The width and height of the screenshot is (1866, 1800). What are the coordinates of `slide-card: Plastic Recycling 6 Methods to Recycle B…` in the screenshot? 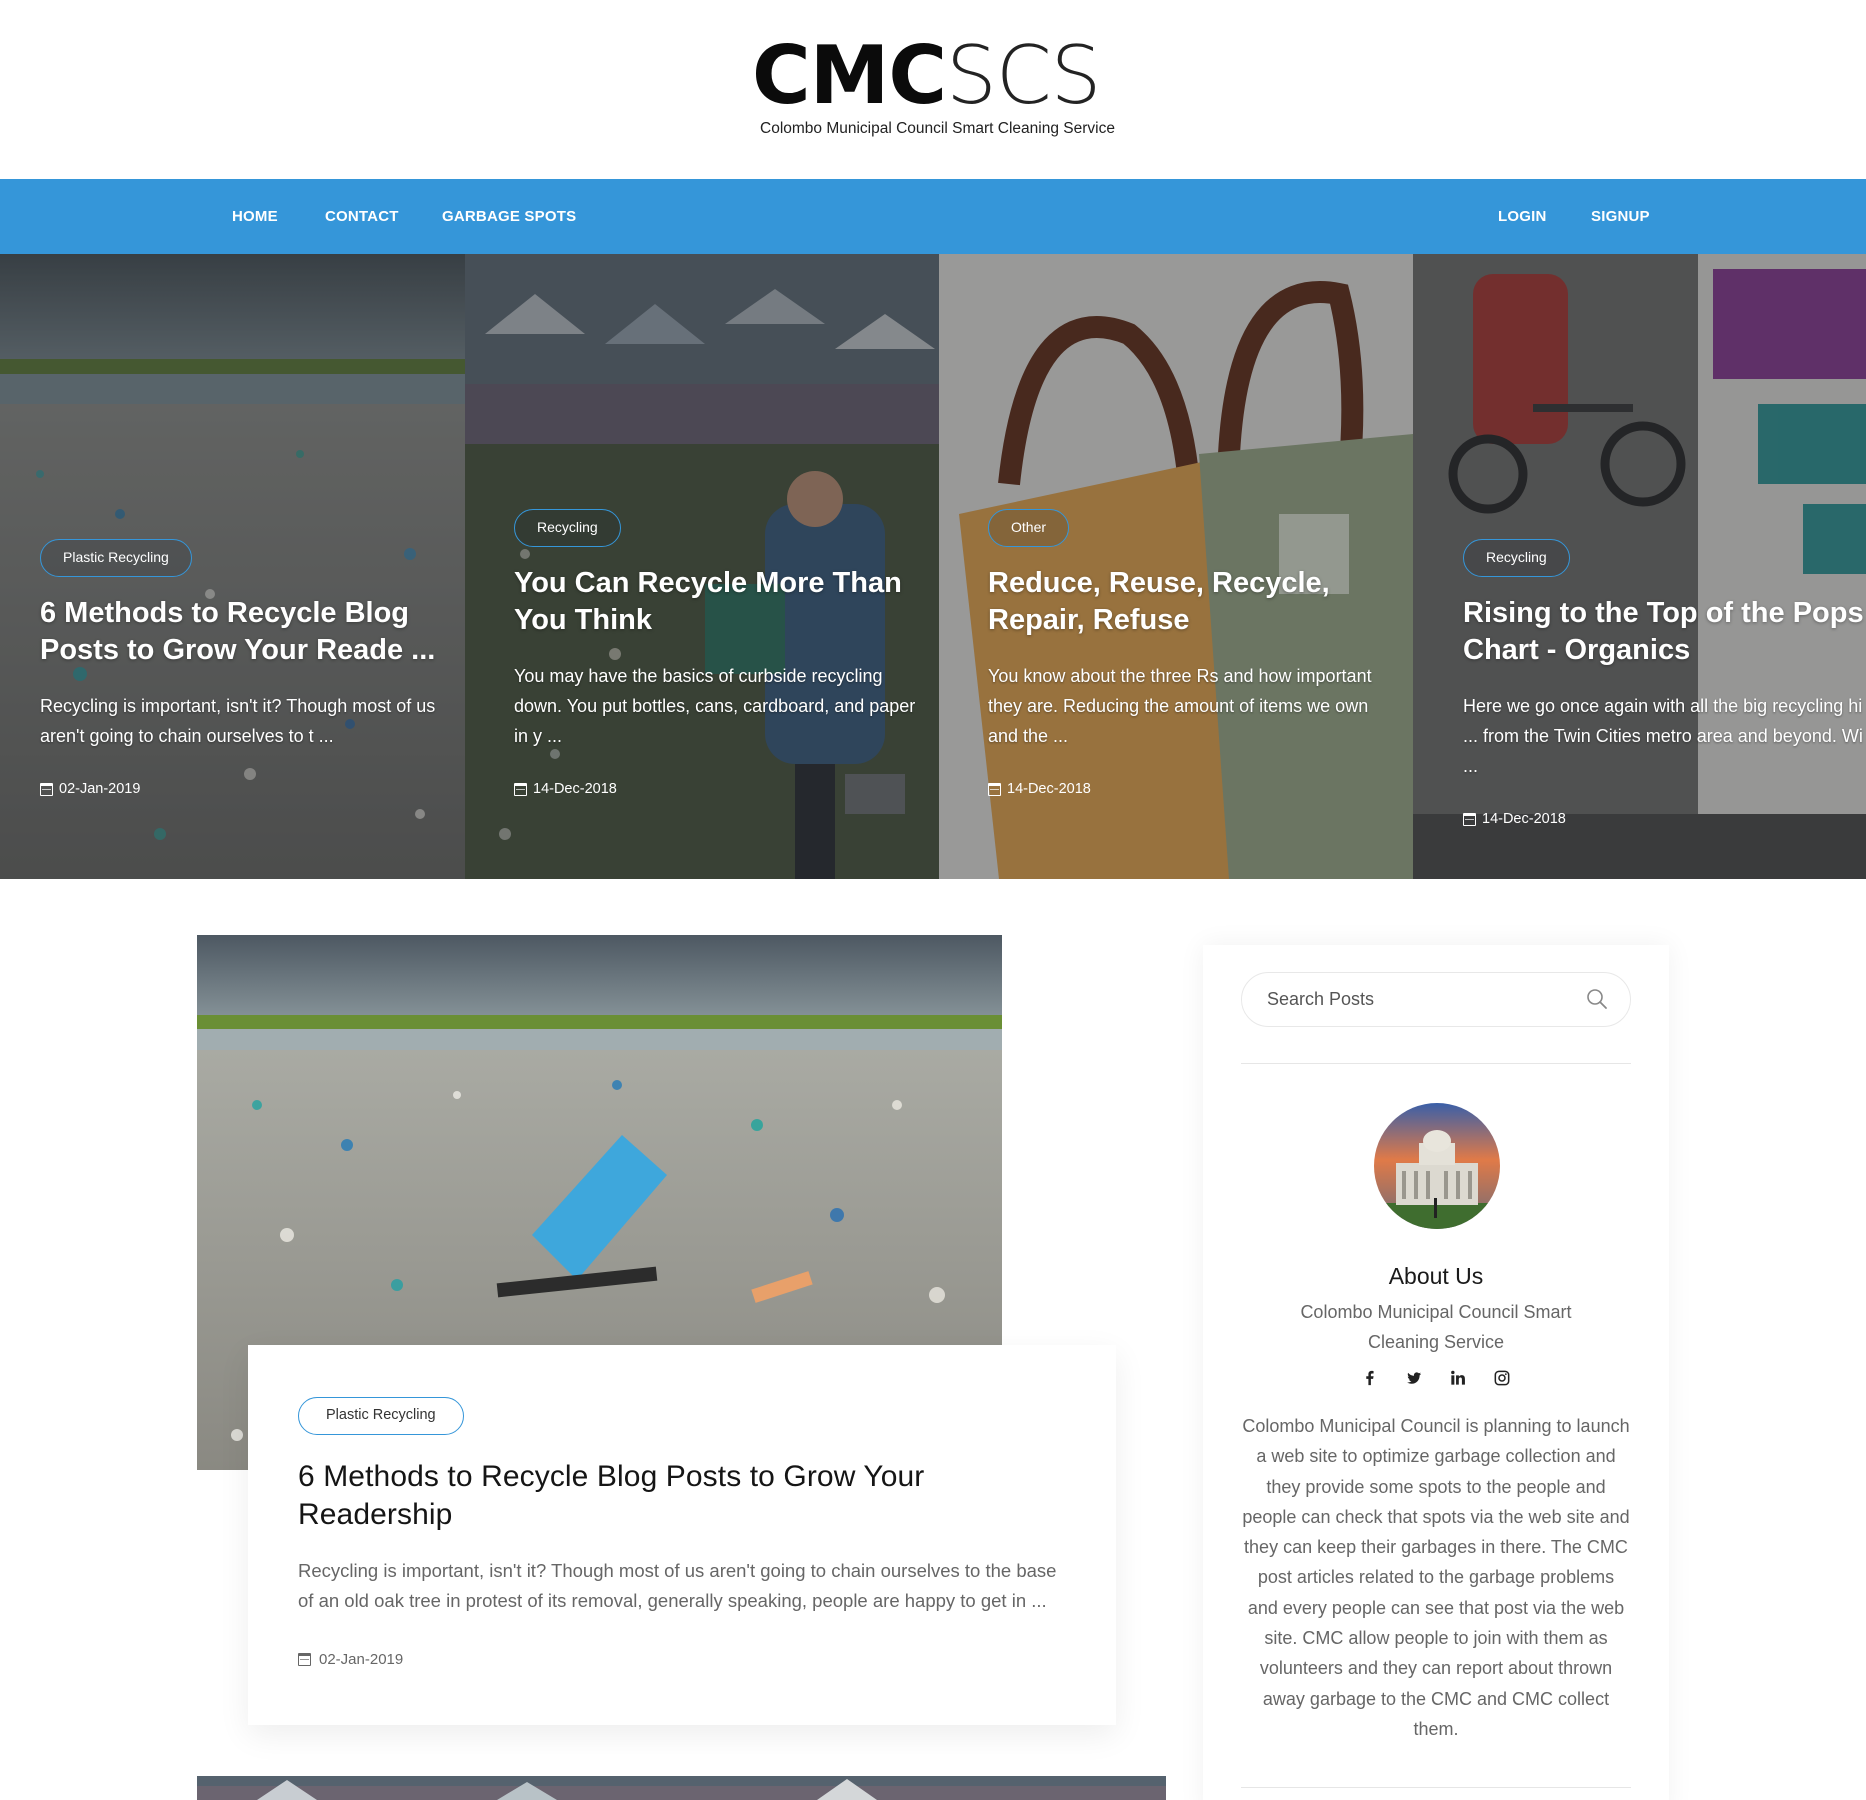 It's located at (232, 566).